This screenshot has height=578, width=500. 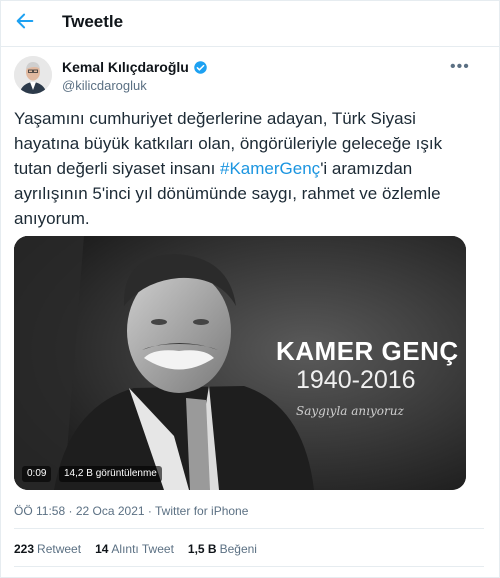 What do you see at coordinates (39, 511) in the screenshot?
I see `tweet-time: ÖÖ 11:58` at bounding box center [39, 511].